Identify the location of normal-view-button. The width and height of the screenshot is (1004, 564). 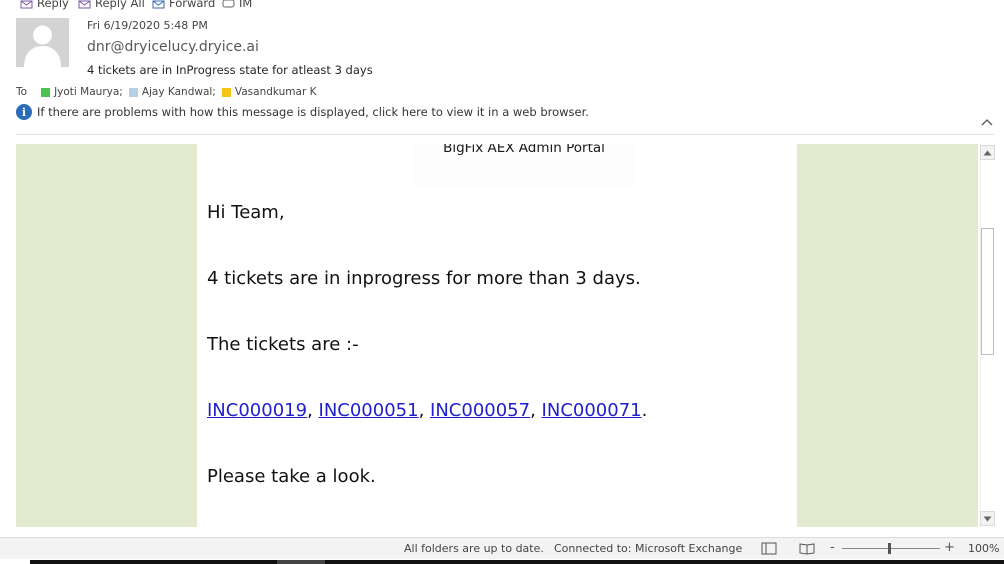
(769, 548).